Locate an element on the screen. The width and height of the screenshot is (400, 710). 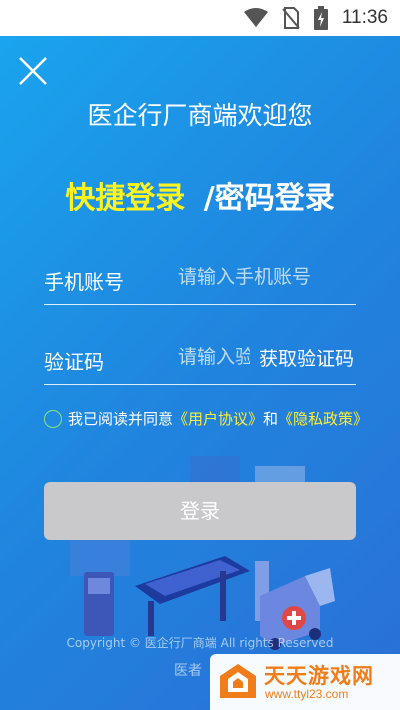
code-field-row: 验证码 获取验证码 is located at coordinates (200, 360).